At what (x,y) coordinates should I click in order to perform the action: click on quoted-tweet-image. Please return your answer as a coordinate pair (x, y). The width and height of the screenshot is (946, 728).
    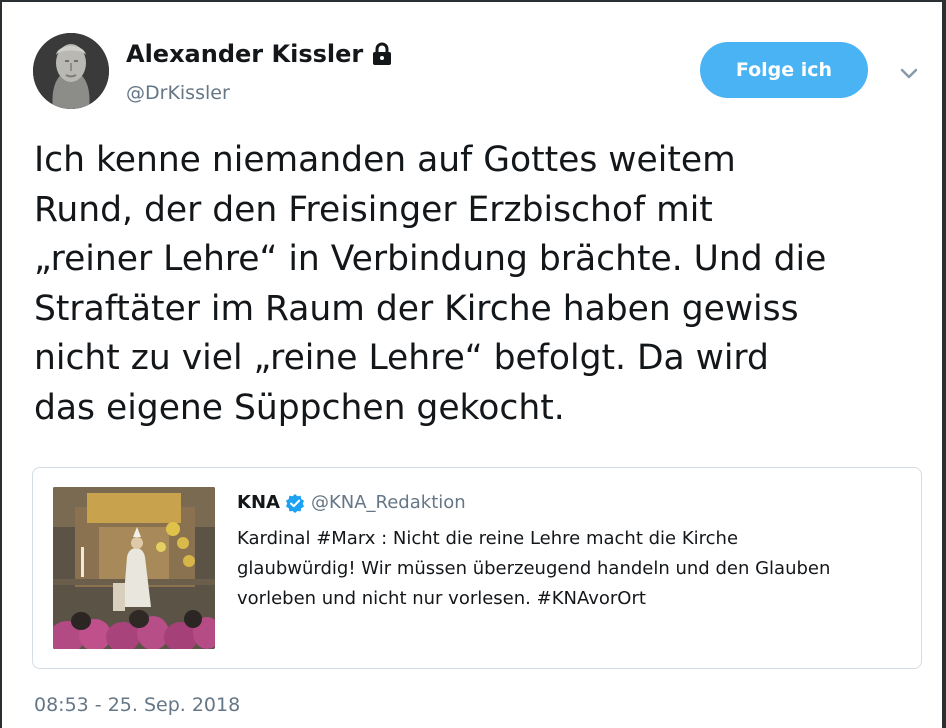
    Looking at the image, I should click on (134, 568).